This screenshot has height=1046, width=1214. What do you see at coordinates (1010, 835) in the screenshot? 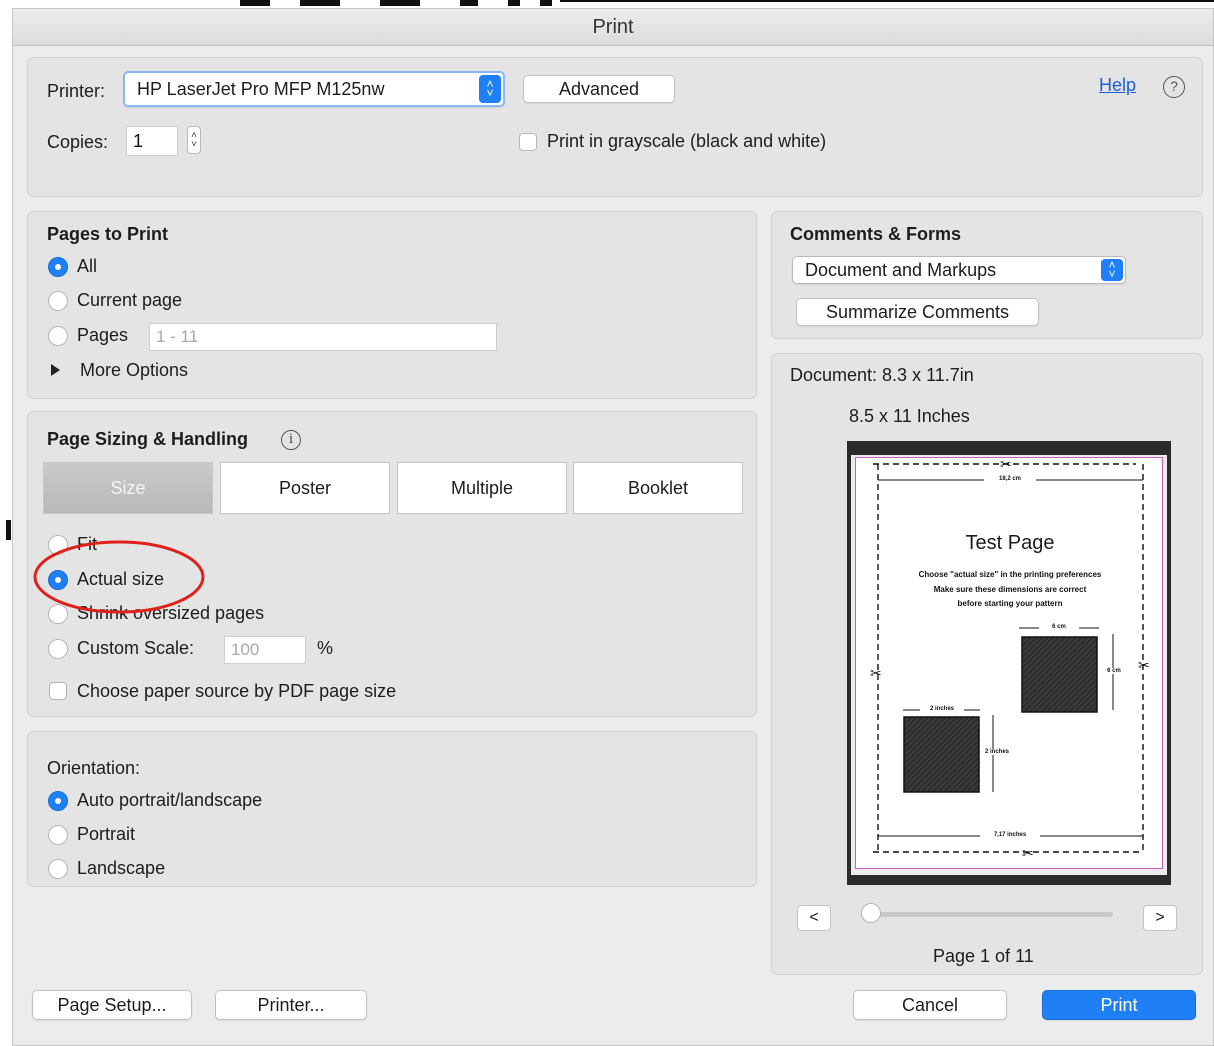
I see `dimension-bottom: 7,17 inches` at bounding box center [1010, 835].